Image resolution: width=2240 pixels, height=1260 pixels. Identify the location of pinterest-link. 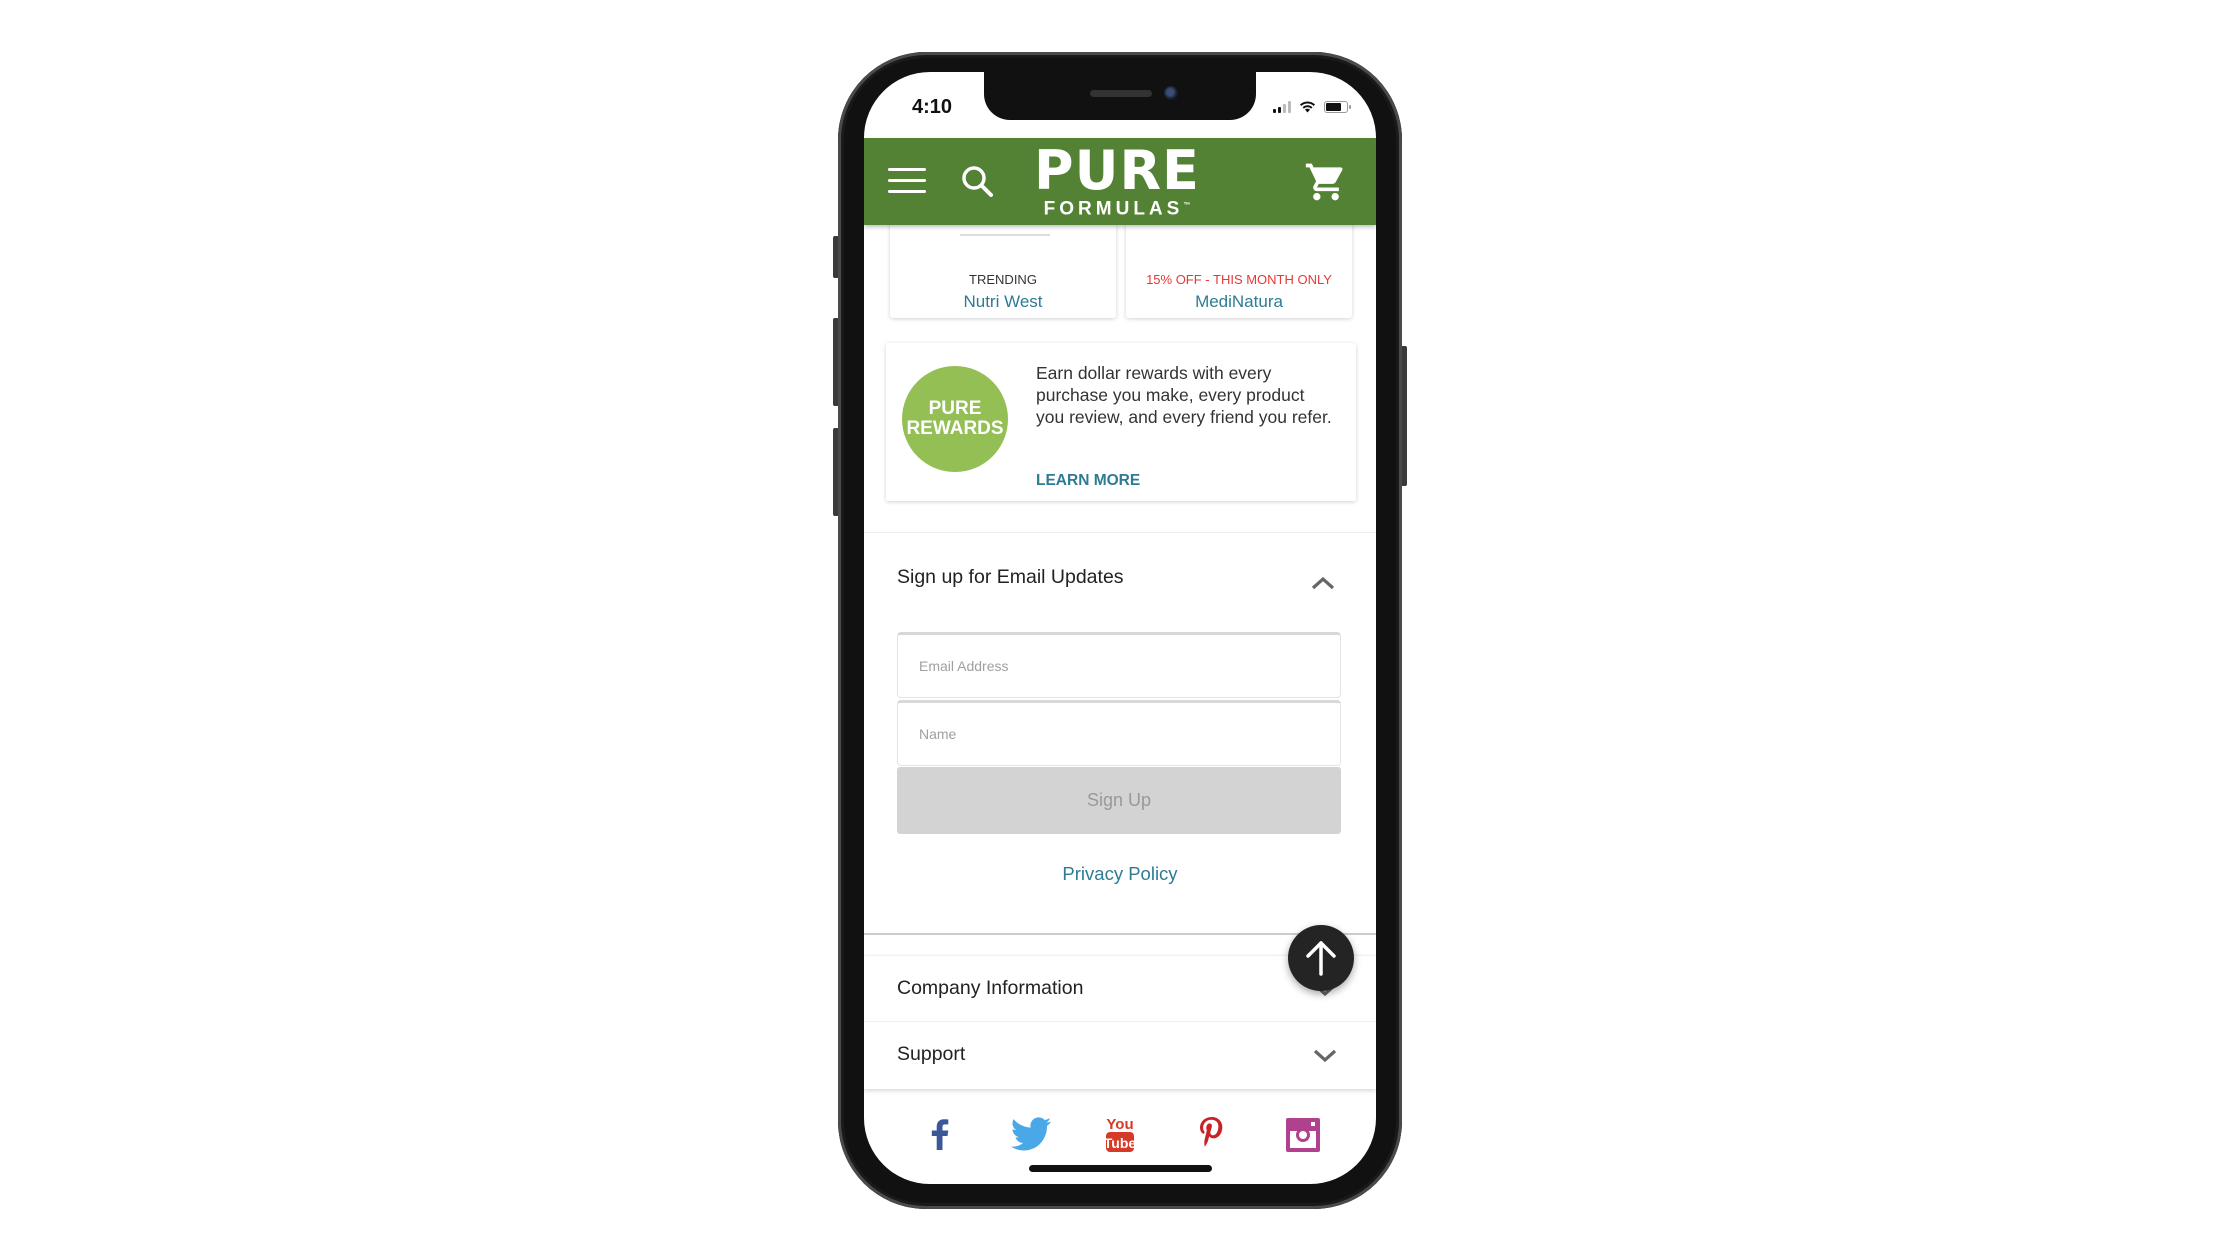
(1212, 1134).